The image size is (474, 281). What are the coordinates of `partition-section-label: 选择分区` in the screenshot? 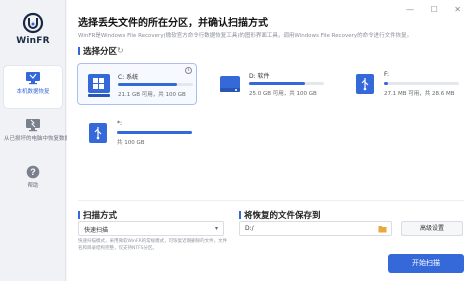 It's located at (97, 51).